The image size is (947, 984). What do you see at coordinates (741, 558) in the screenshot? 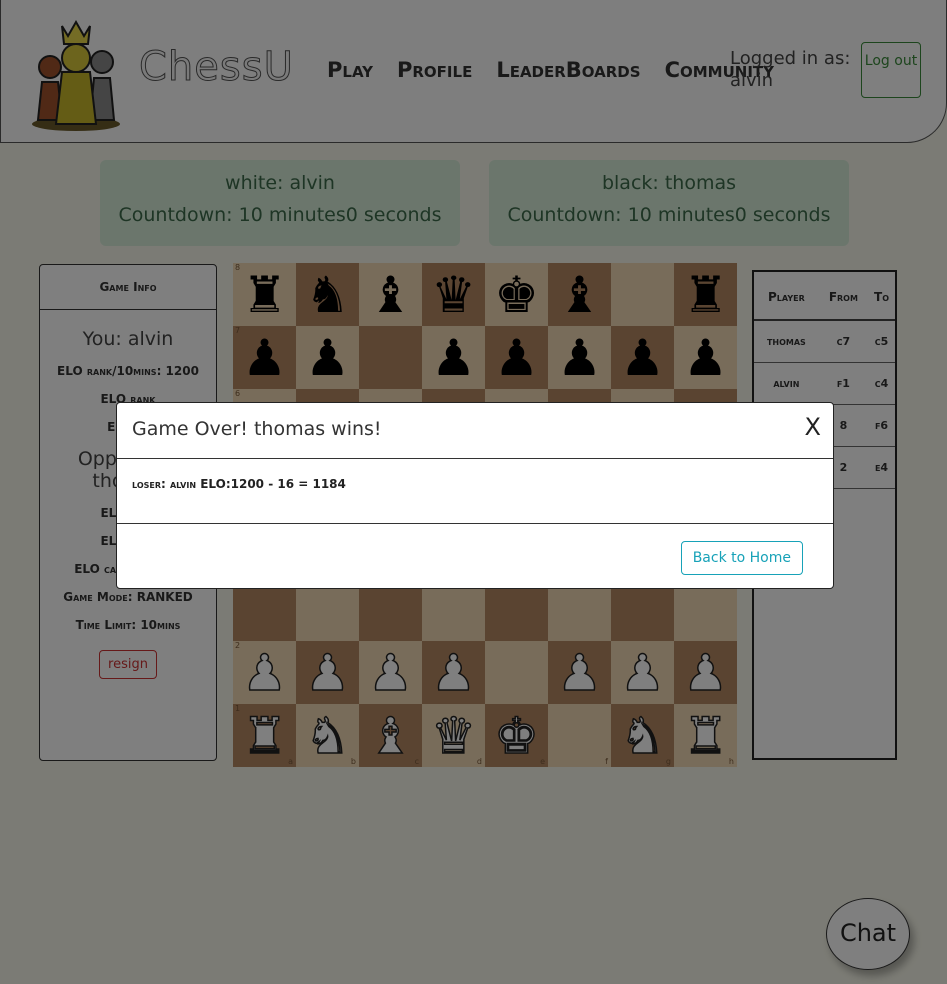
I see `back-to-home-button: Back to Home` at bounding box center [741, 558].